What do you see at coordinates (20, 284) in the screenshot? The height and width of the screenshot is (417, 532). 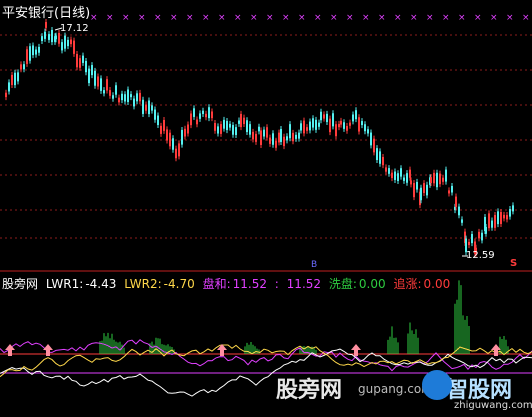 I see `indicator-name: 股旁网` at bounding box center [20, 284].